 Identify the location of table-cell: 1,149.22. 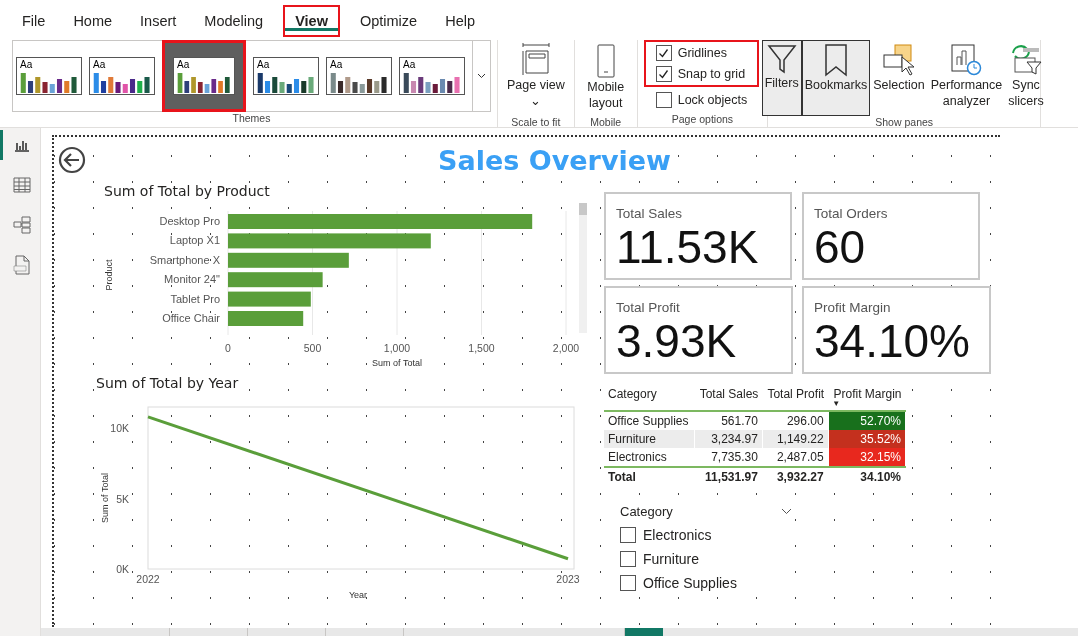
(795, 439).